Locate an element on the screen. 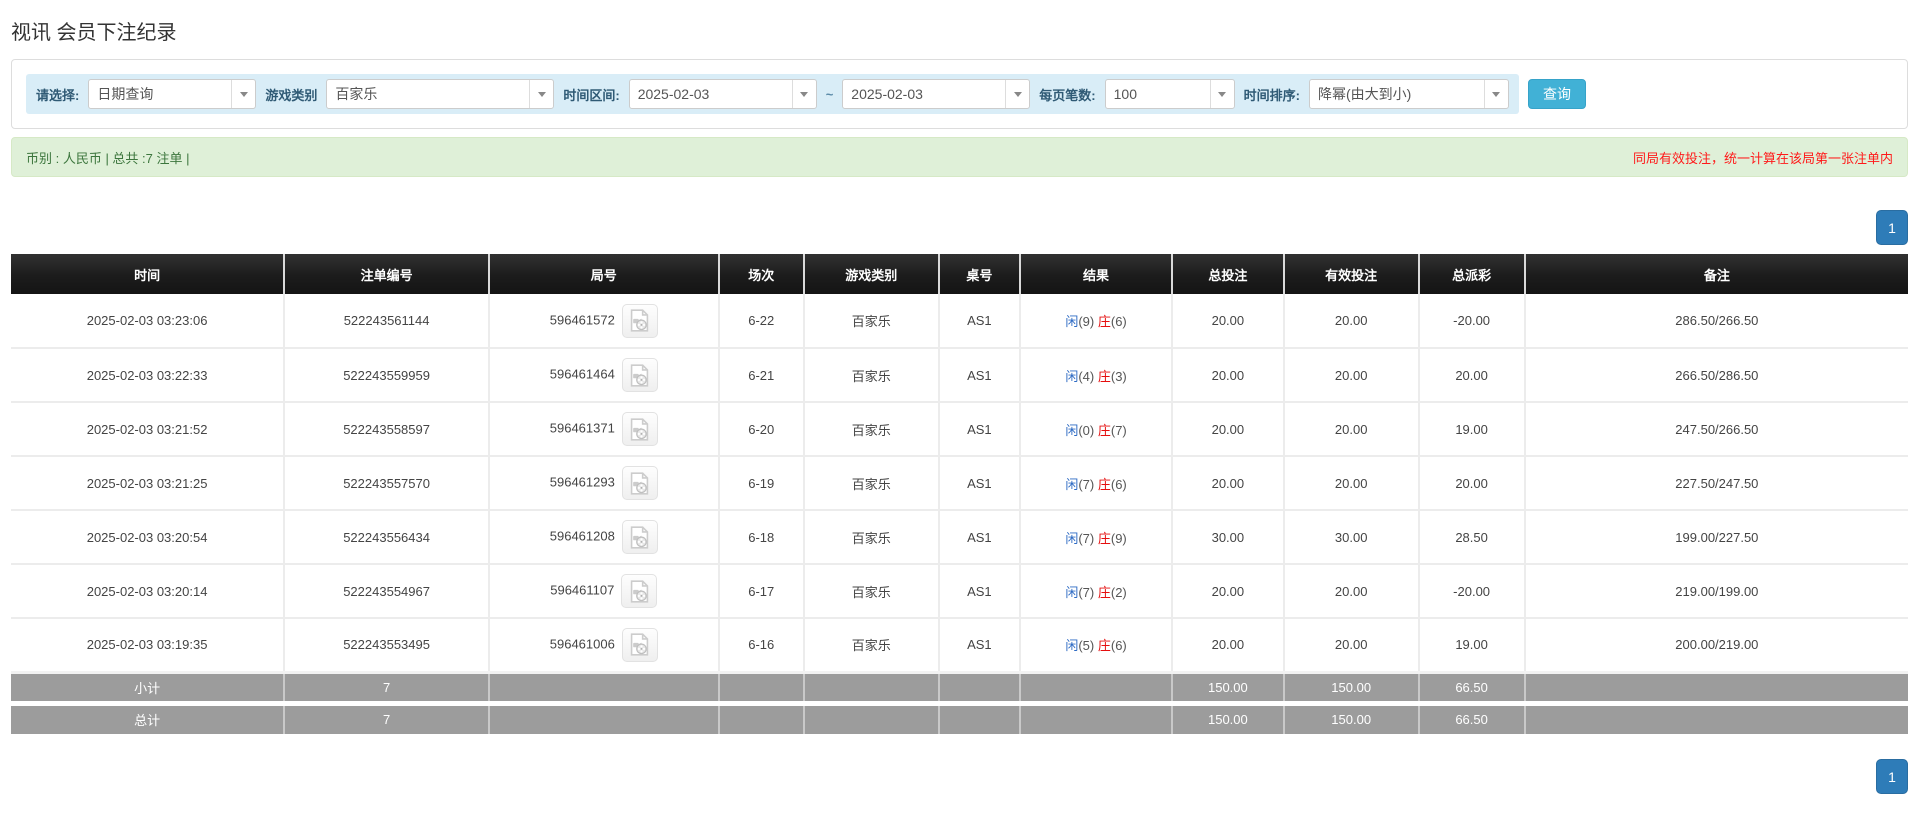 This screenshot has width=1919, height=824. pagination-top: 1 is located at coordinates (959, 227).